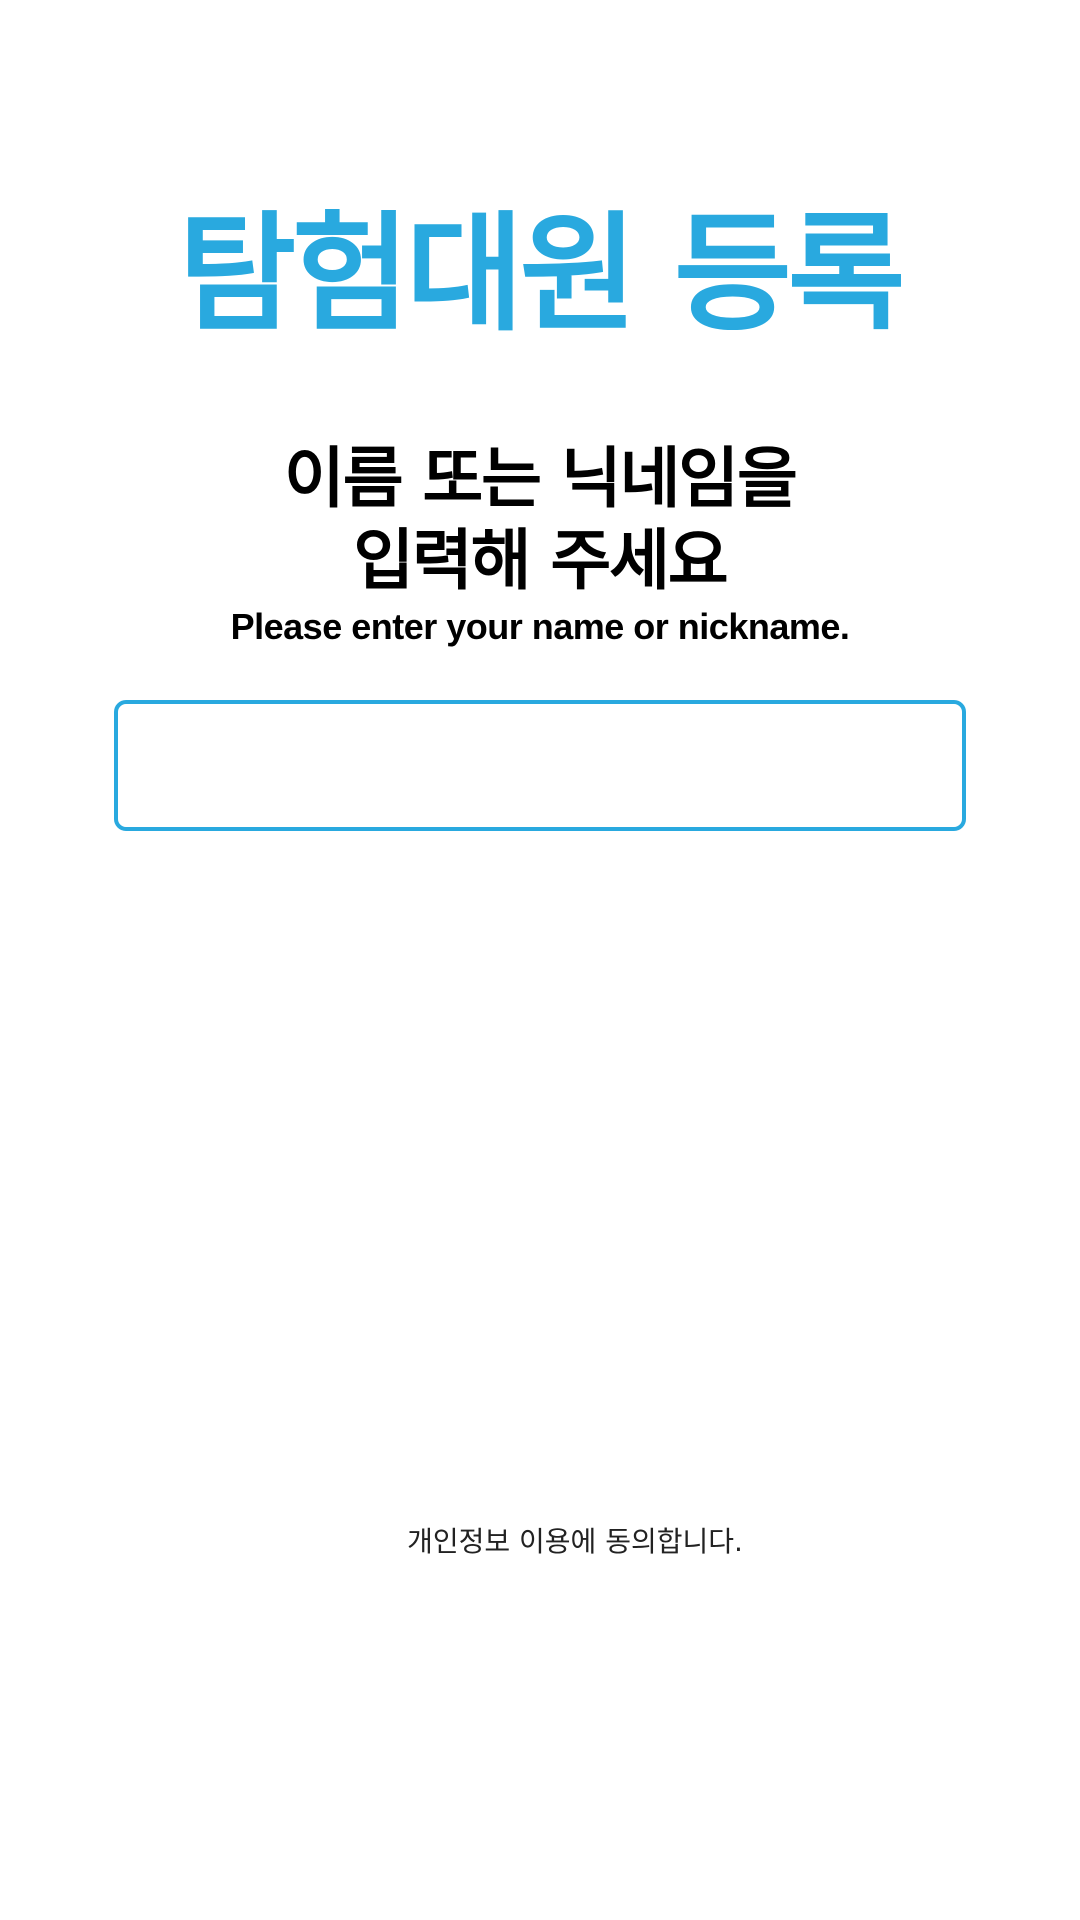 The height and width of the screenshot is (1920, 1080). Describe the element at coordinates (540, 765) in the screenshot. I see `name-input` at that location.